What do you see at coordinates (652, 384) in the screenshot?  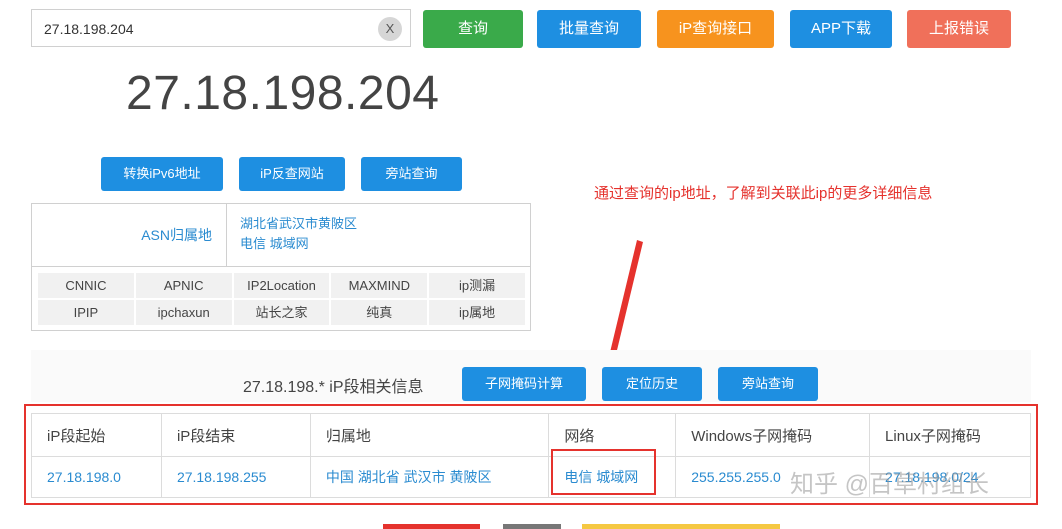 I see `location-history-button: 定位历史` at bounding box center [652, 384].